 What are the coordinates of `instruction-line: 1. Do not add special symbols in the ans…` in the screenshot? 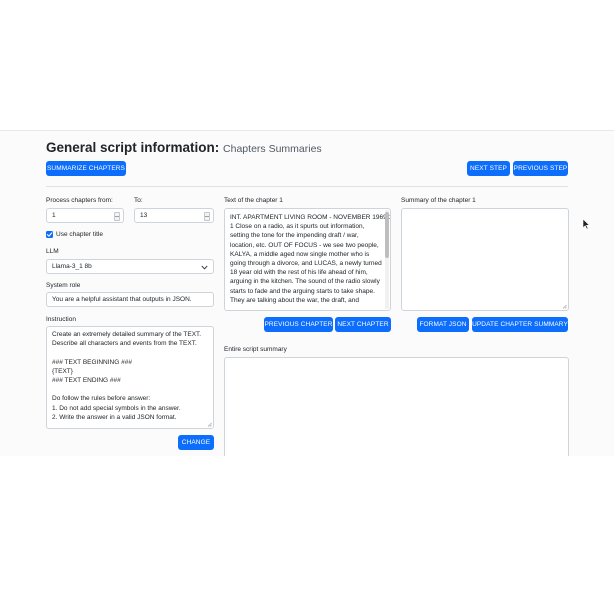 It's located at (116, 408).